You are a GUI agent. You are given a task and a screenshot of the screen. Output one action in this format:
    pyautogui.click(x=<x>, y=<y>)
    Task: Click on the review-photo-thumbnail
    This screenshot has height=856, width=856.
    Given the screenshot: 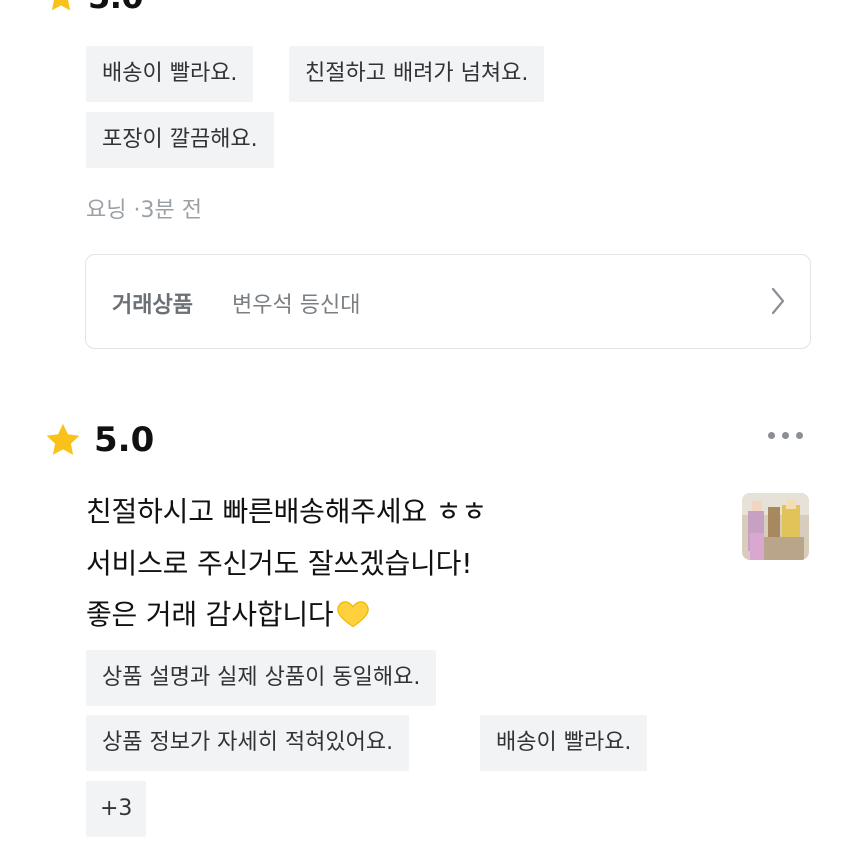 What is the action you would take?
    pyautogui.click(x=775, y=526)
    